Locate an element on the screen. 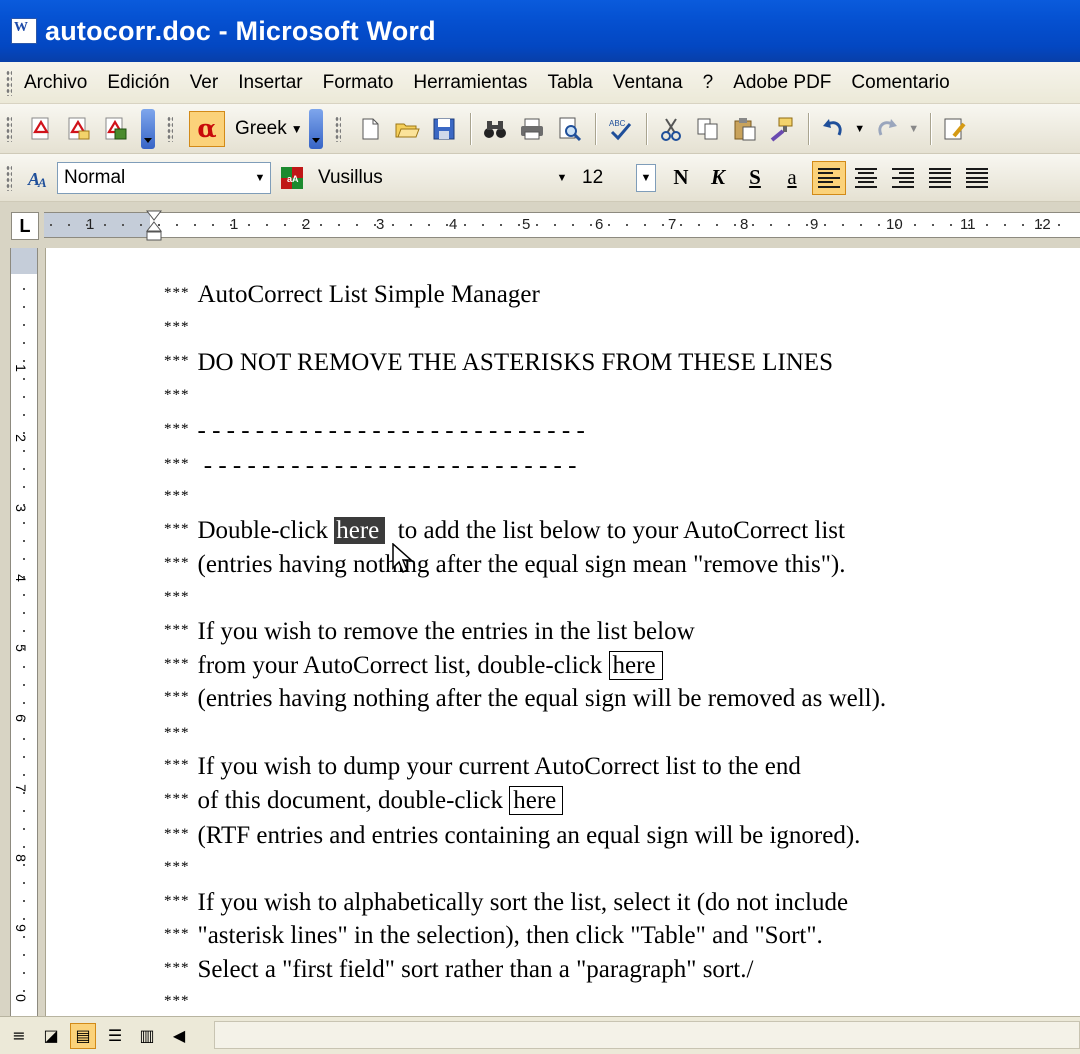 This screenshot has height=1054, width=1080. keyboard-language-dropdown: Greek ▼ is located at coordinates (269, 129).